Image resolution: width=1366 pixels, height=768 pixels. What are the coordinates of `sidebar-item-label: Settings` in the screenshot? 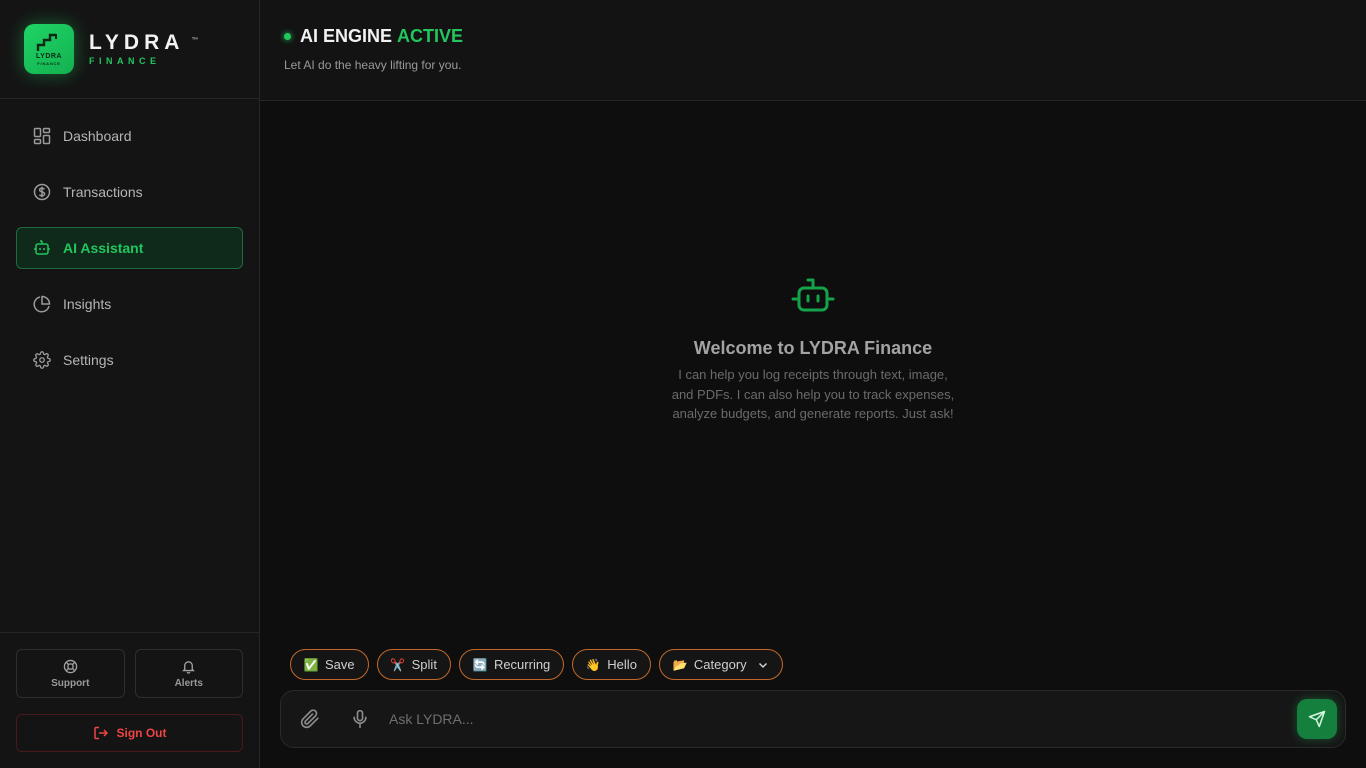 It's located at (88, 360).